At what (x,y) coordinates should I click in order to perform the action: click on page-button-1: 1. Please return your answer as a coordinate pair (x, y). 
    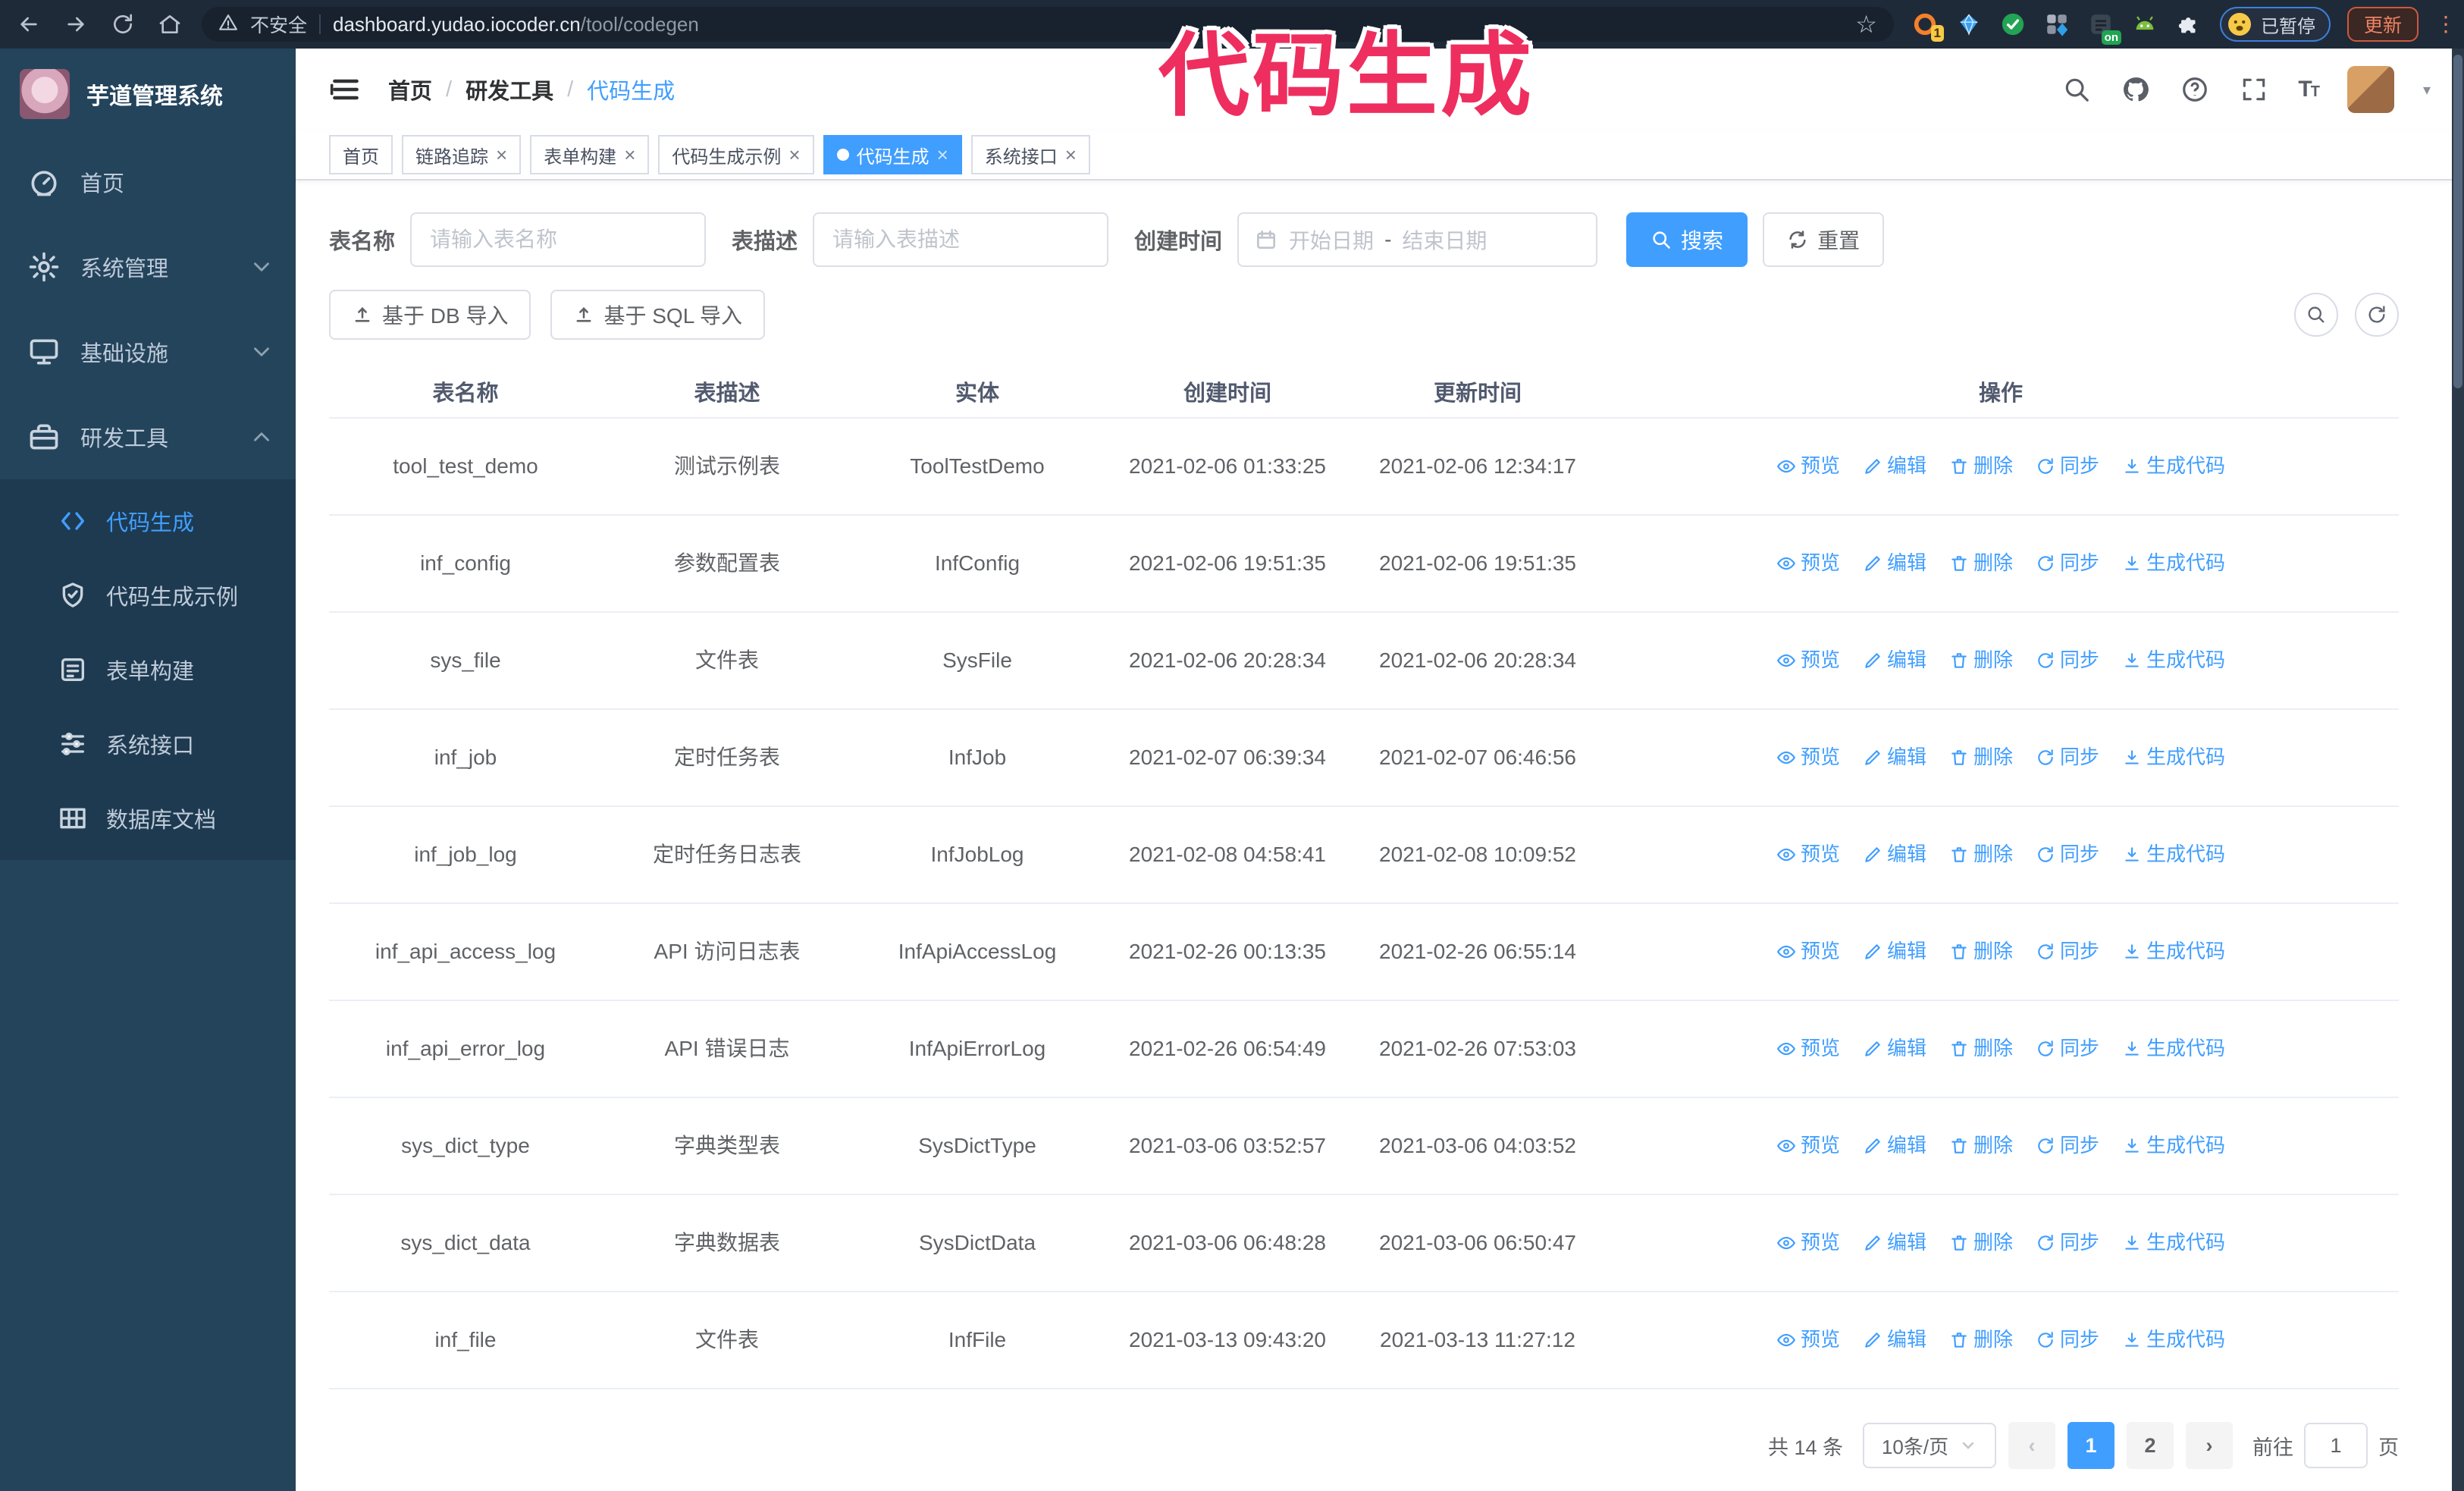
    Looking at the image, I should click on (2090, 1445).